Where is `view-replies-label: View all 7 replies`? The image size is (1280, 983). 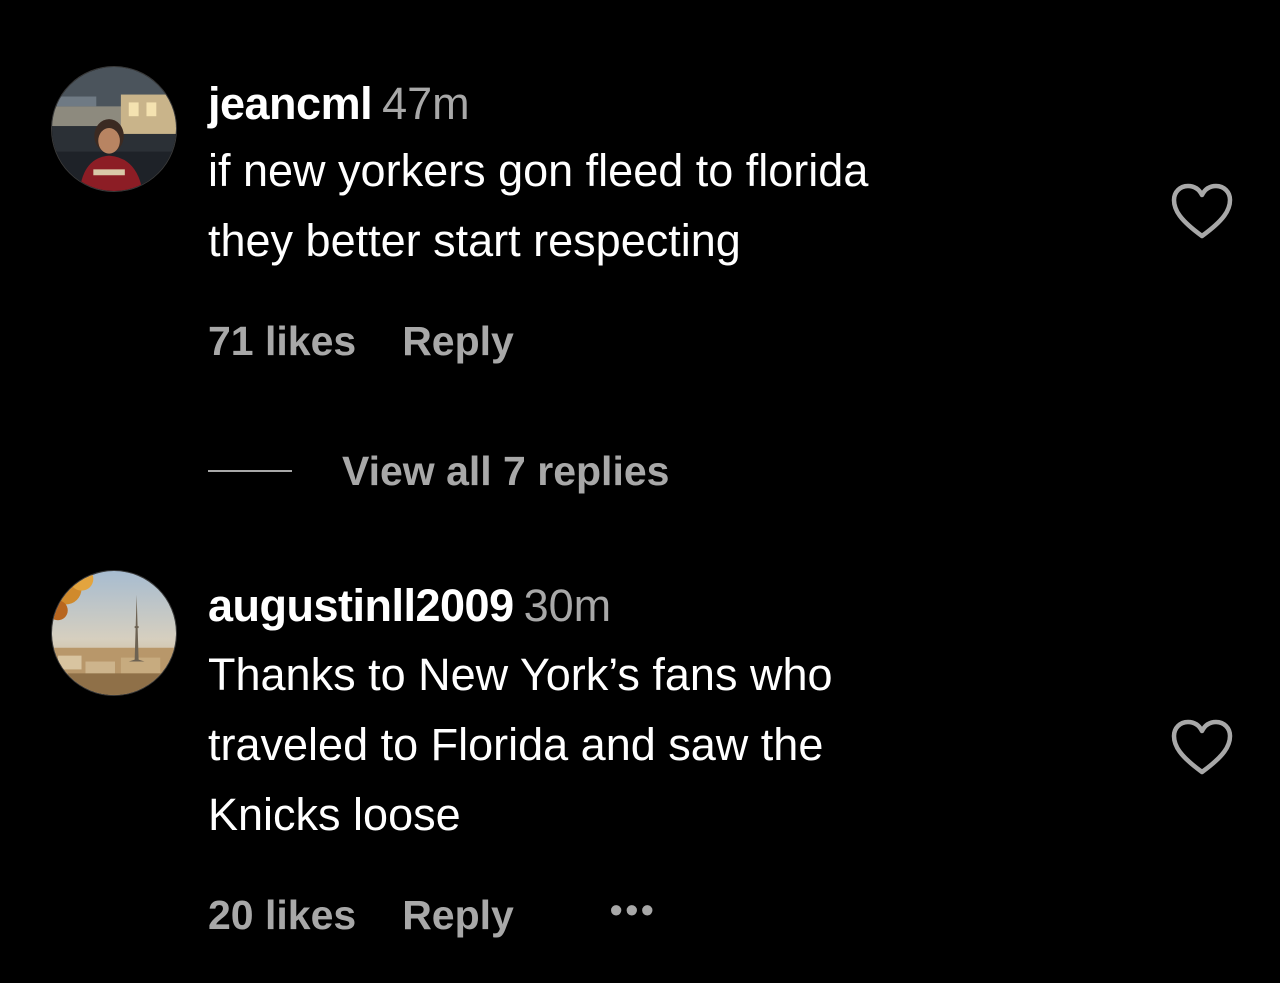
view-replies-label: View all 7 replies is located at coordinates (506, 470).